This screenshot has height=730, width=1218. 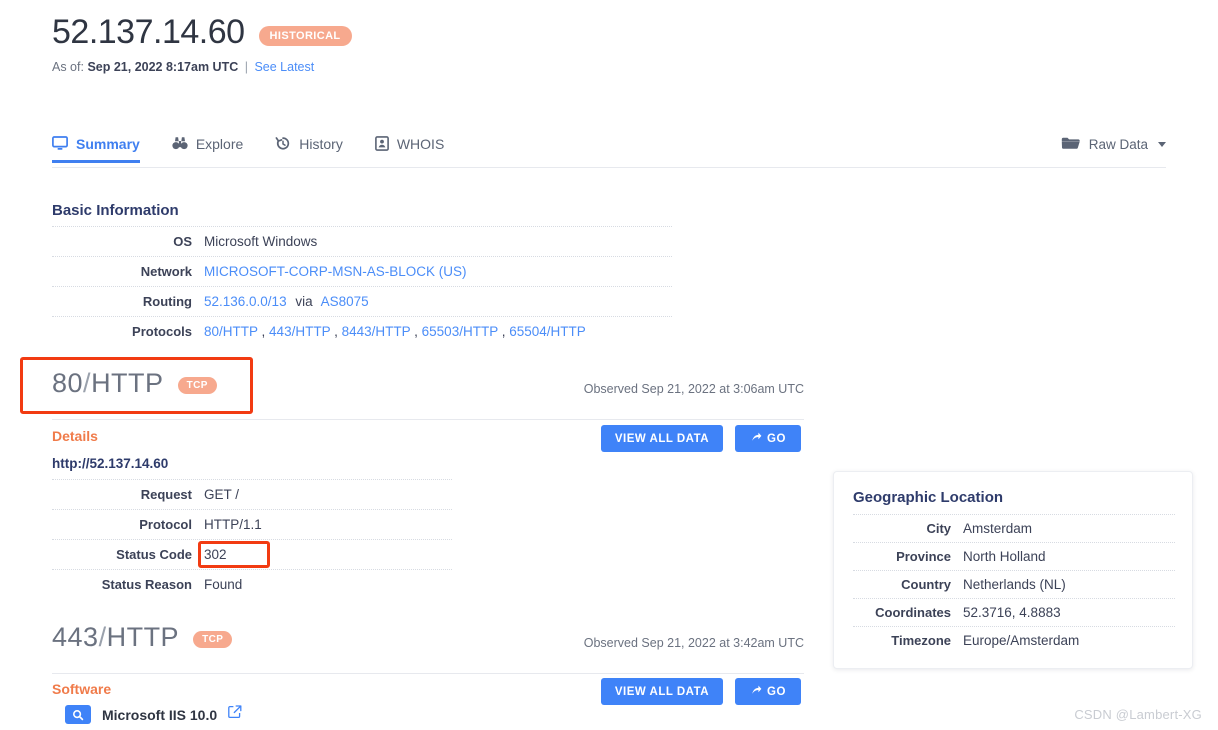 I want to click on tab-bar: Summary Explore History WHOIS Raw Data, so click(x=609, y=152).